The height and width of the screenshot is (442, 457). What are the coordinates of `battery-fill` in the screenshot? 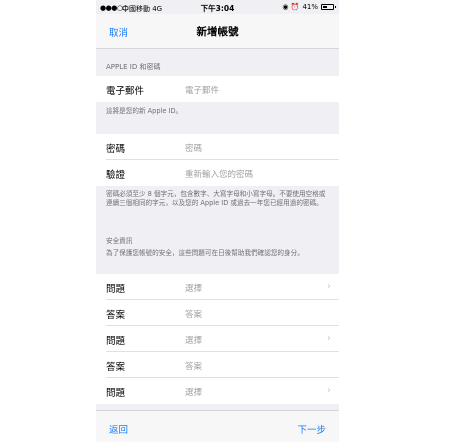 It's located at (325, 7).